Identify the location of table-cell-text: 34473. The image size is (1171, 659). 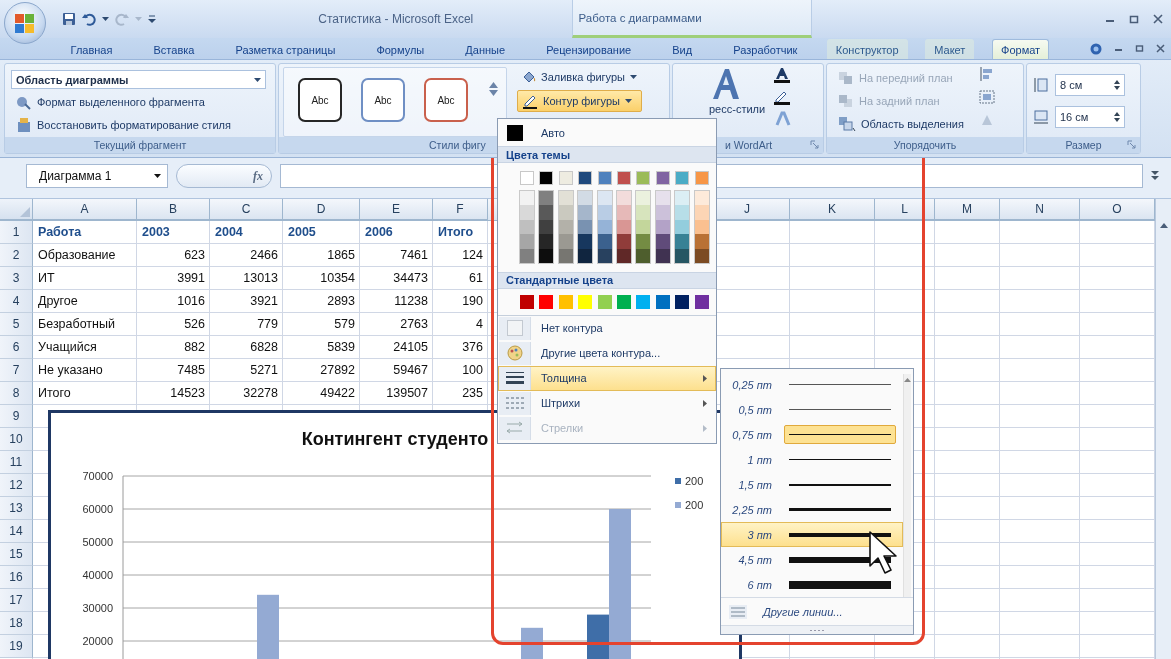
(410, 278).